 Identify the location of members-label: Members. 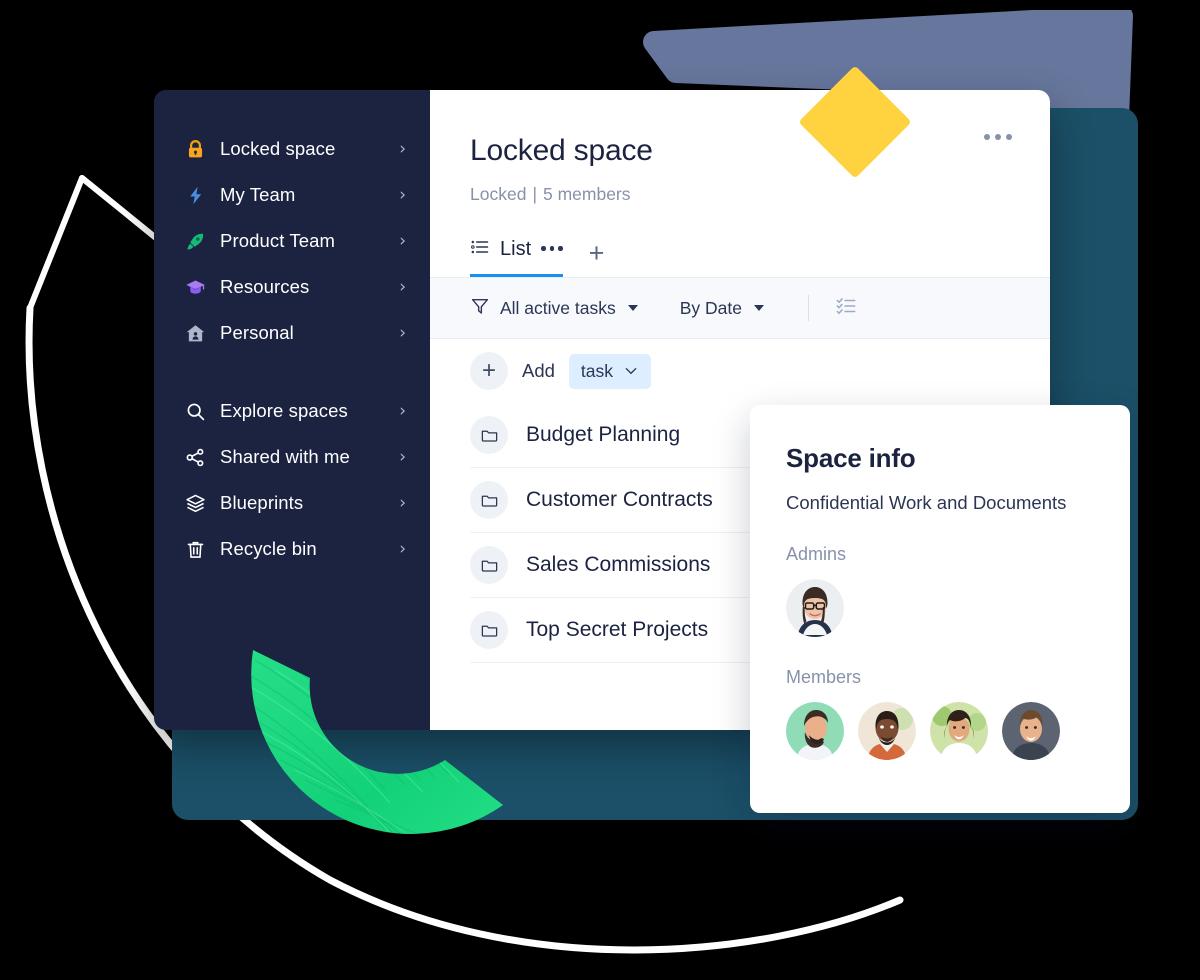
(824, 677).